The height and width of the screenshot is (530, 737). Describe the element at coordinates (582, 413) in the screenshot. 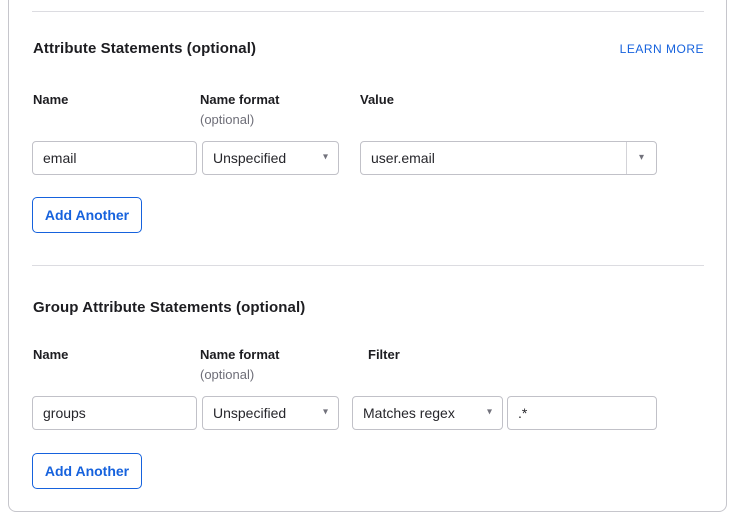

I see `group-filter-value-input` at that location.